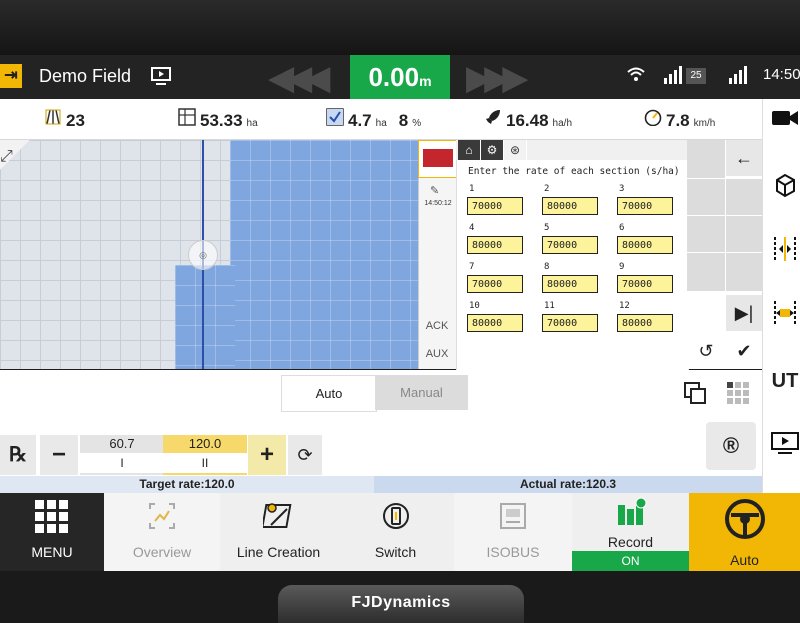 The height and width of the screenshot is (623, 800). I want to click on mode-manual-button: Manual, so click(421, 392).